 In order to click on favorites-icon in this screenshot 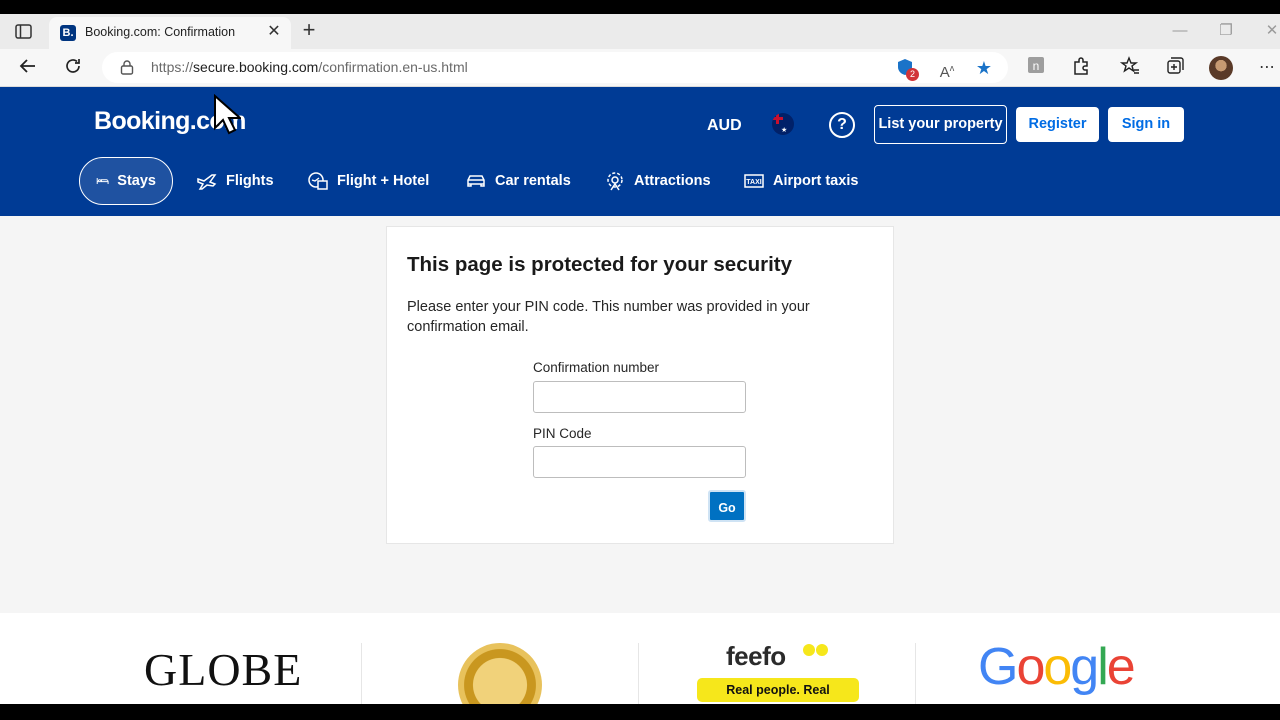, I will do `click(1130, 68)`.